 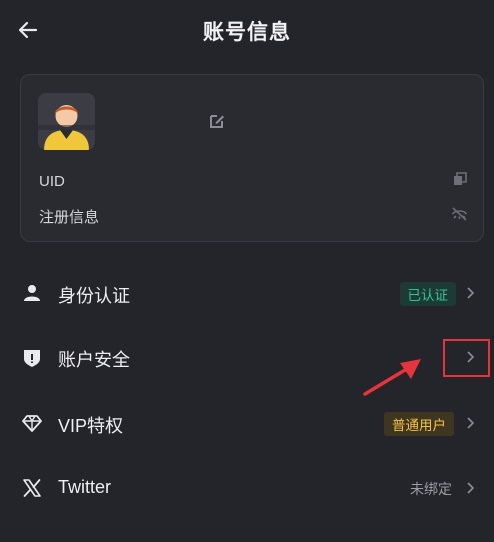 I want to click on x-logo-icon, so click(x=32, y=488).